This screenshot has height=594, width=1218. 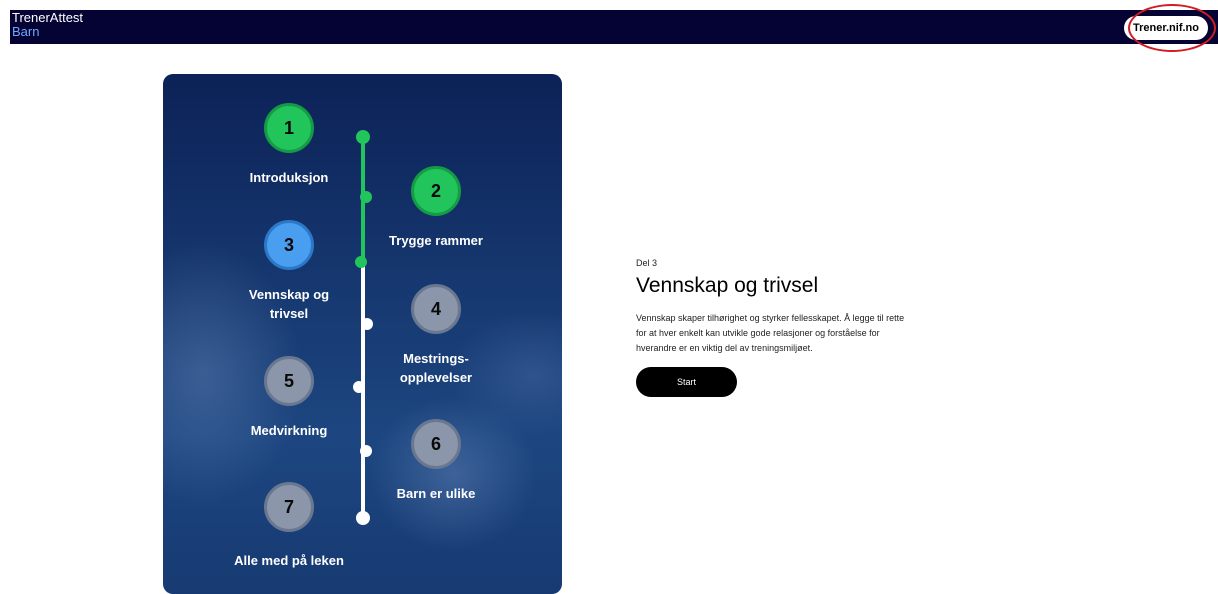 What do you see at coordinates (289, 177) in the screenshot?
I see `step-label: Introduksjon` at bounding box center [289, 177].